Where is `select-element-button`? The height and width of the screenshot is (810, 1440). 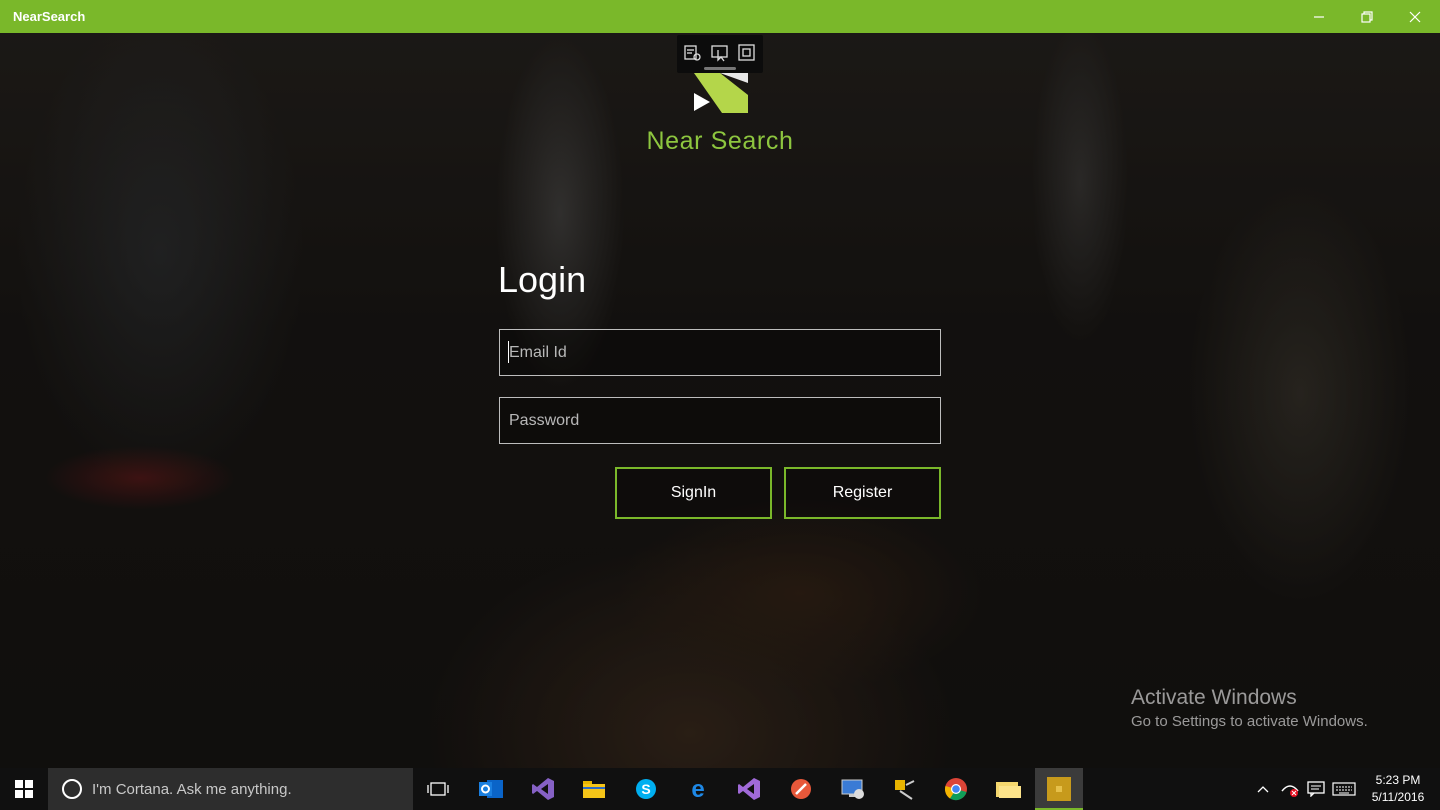
select-element-button is located at coordinates (720, 53).